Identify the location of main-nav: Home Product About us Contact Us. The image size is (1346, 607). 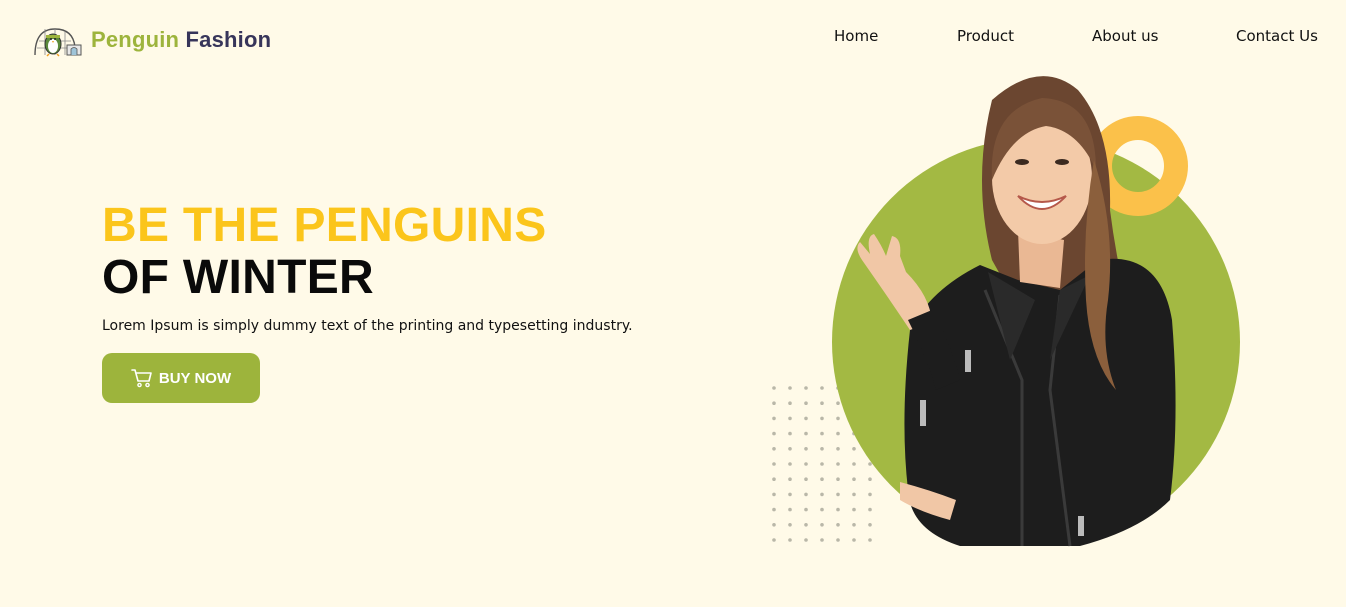
(673, 38).